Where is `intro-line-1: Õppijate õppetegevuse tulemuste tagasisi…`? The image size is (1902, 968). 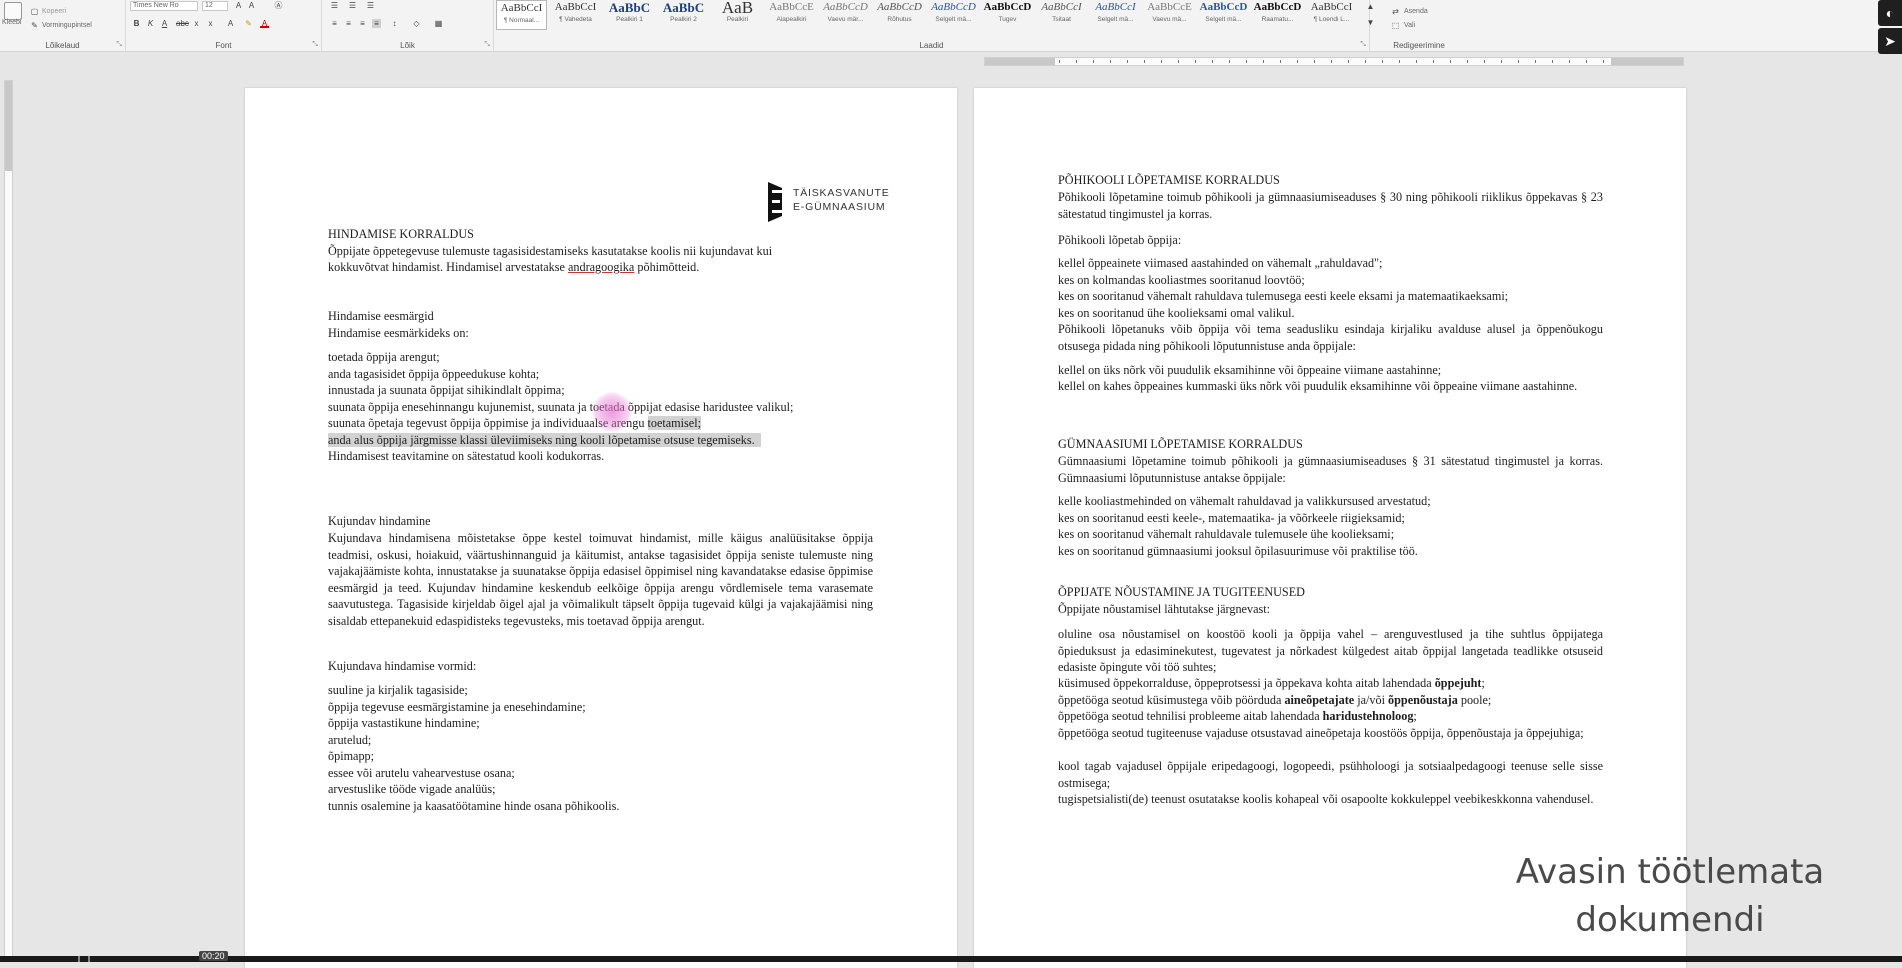
intro-line-1: Õppijate õppetegevuse tulemuste tagasisi… is located at coordinates (550, 251).